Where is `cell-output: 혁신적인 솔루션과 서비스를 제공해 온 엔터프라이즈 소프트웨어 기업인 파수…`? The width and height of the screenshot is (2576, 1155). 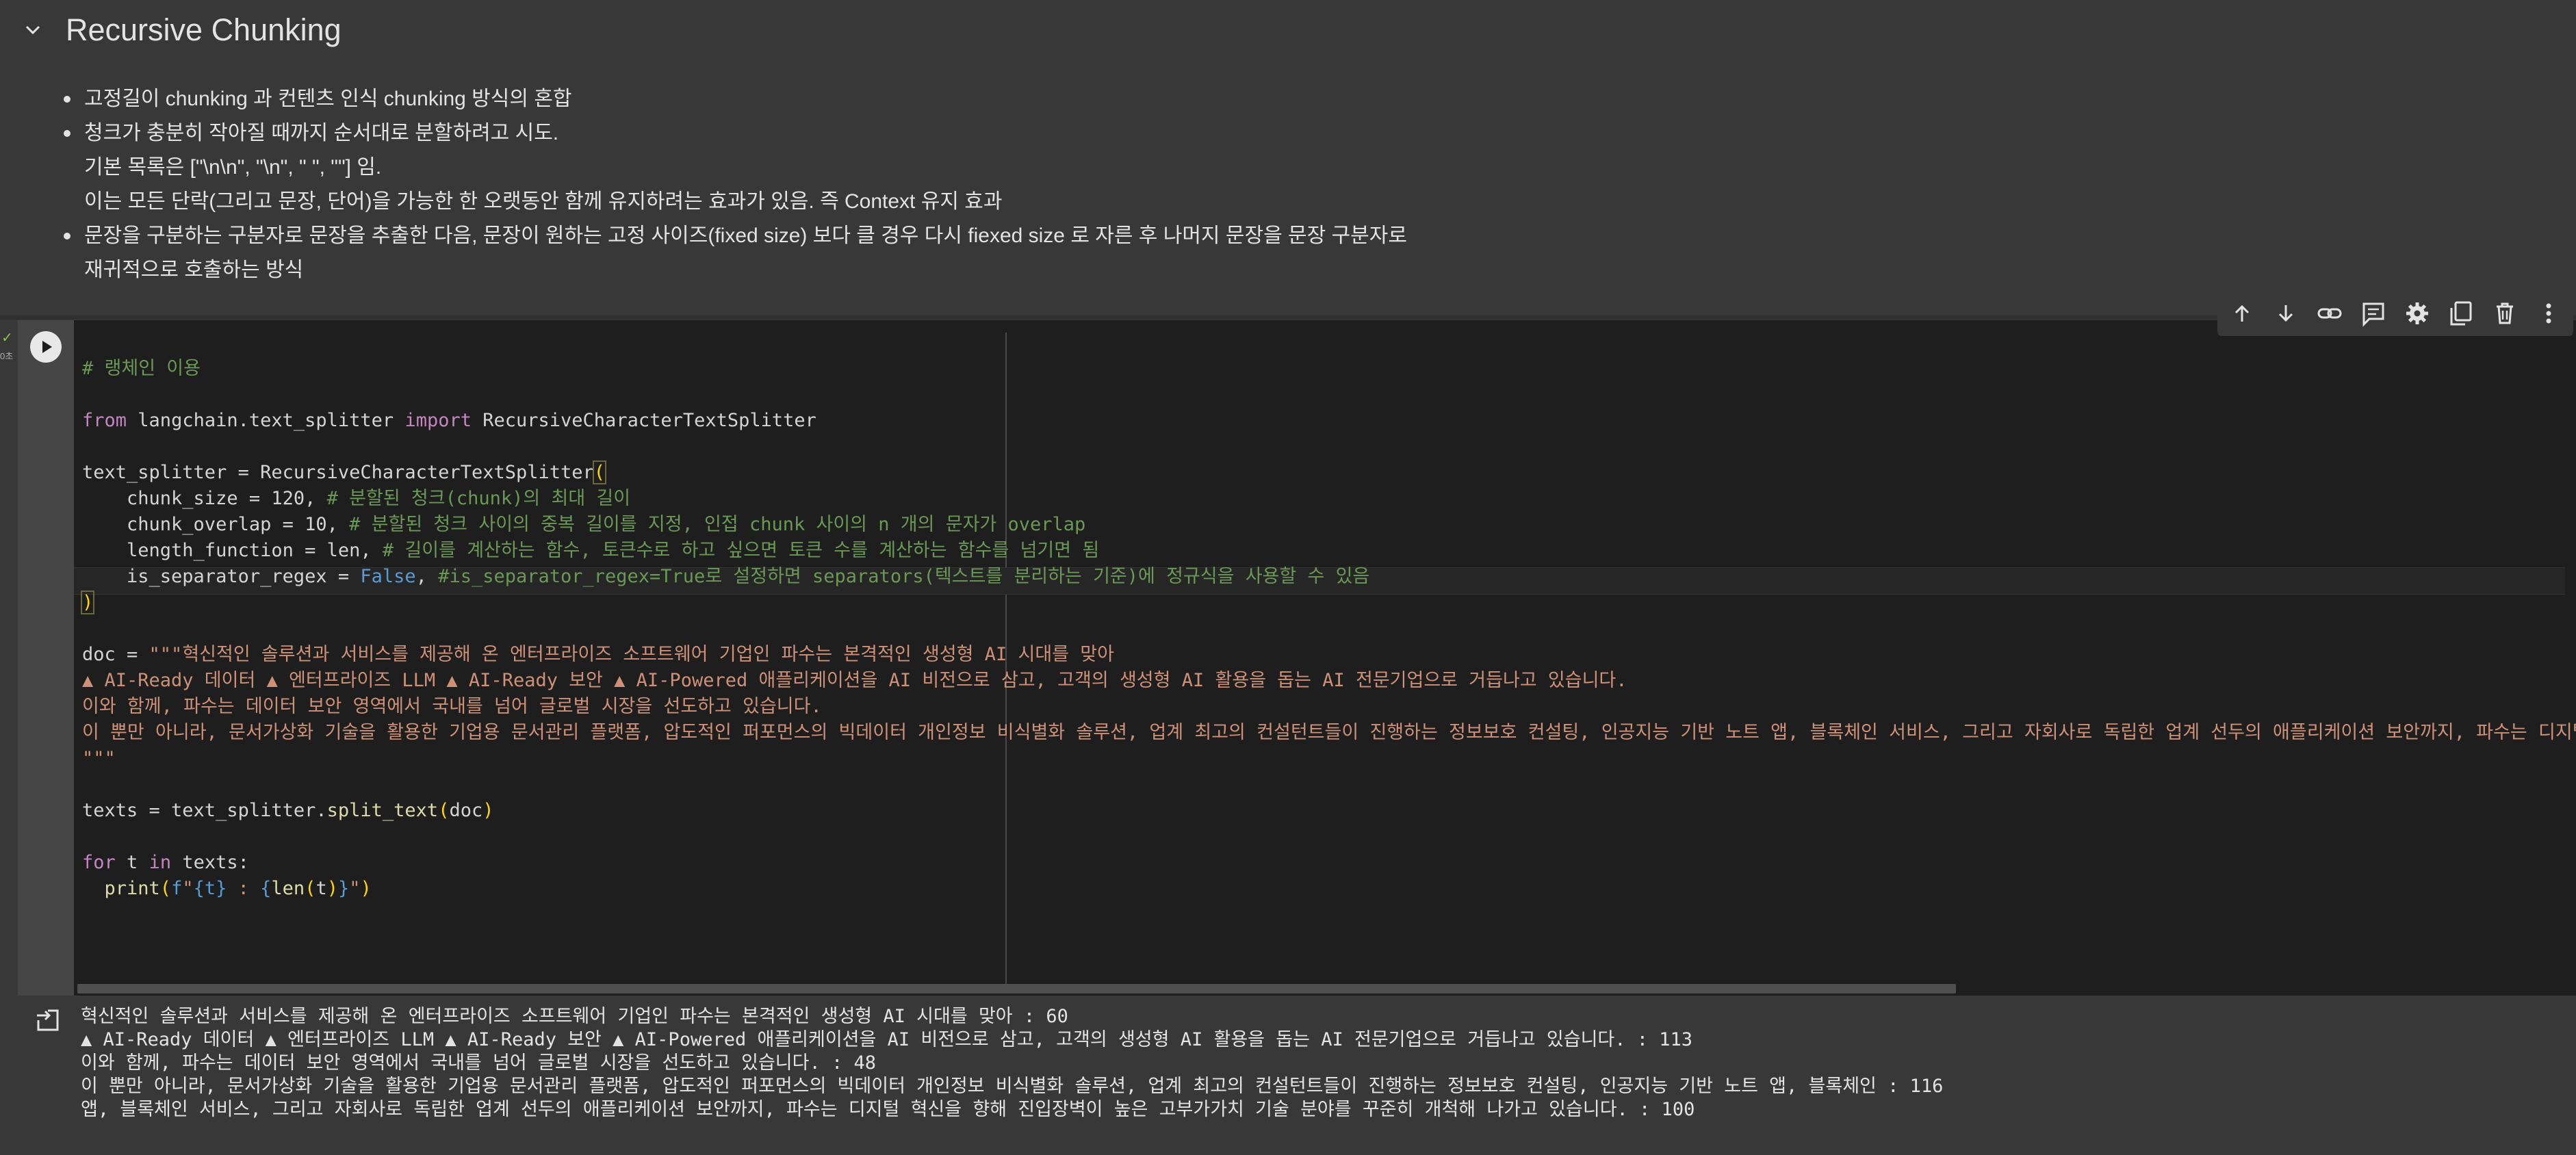 cell-output: 혁신적인 솔루션과 서비스를 제공해 온 엔터프라이즈 소프트웨어 기업인 파수… is located at coordinates (1297, 1066).